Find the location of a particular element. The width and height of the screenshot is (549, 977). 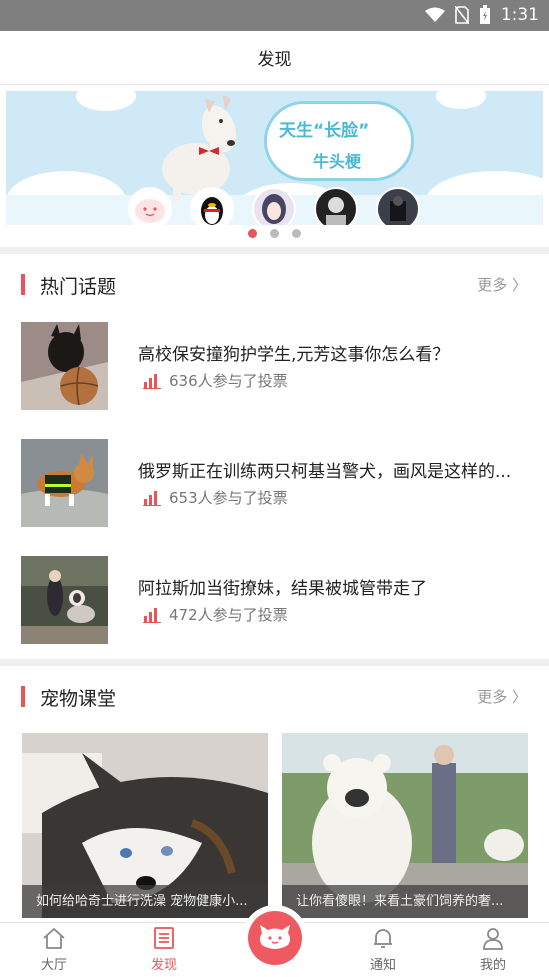

pet-class-title: 宠物课堂 is located at coordinates (78, 699).